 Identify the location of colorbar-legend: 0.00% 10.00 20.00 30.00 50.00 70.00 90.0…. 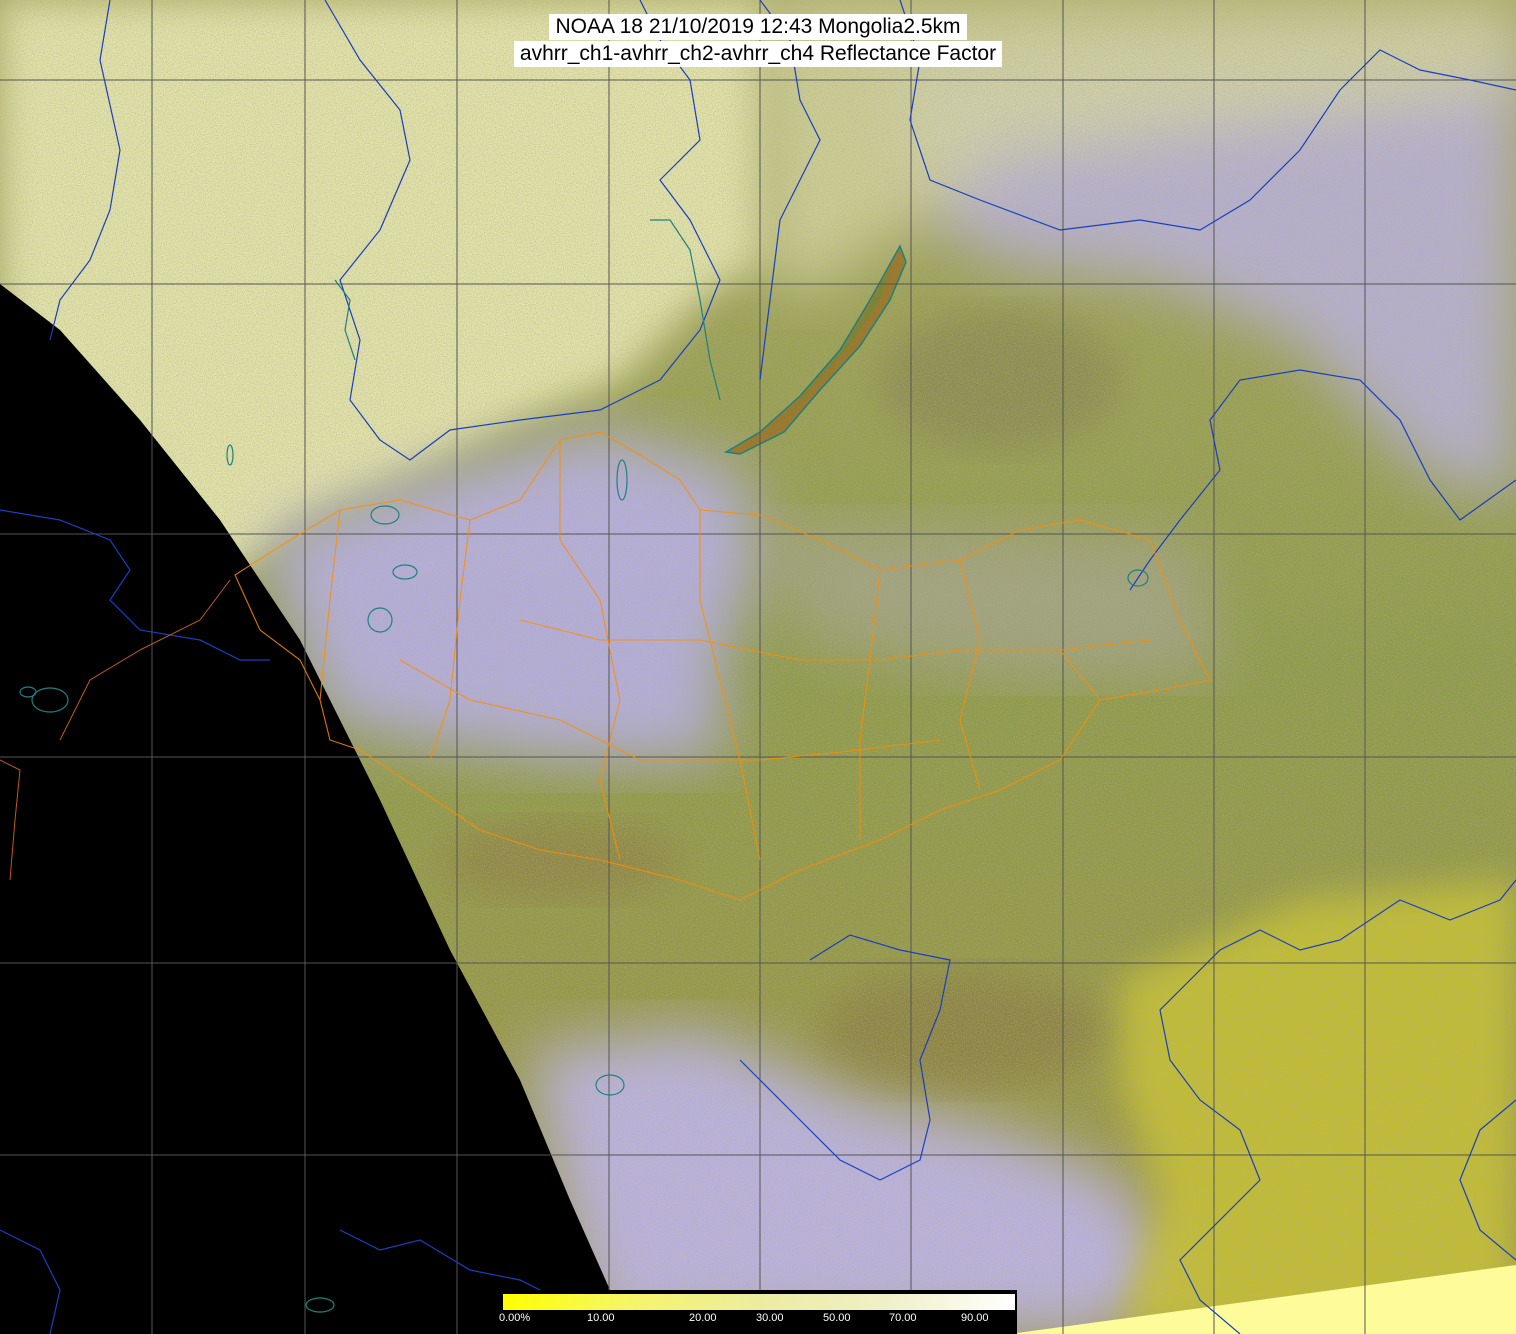
(758, 1312).